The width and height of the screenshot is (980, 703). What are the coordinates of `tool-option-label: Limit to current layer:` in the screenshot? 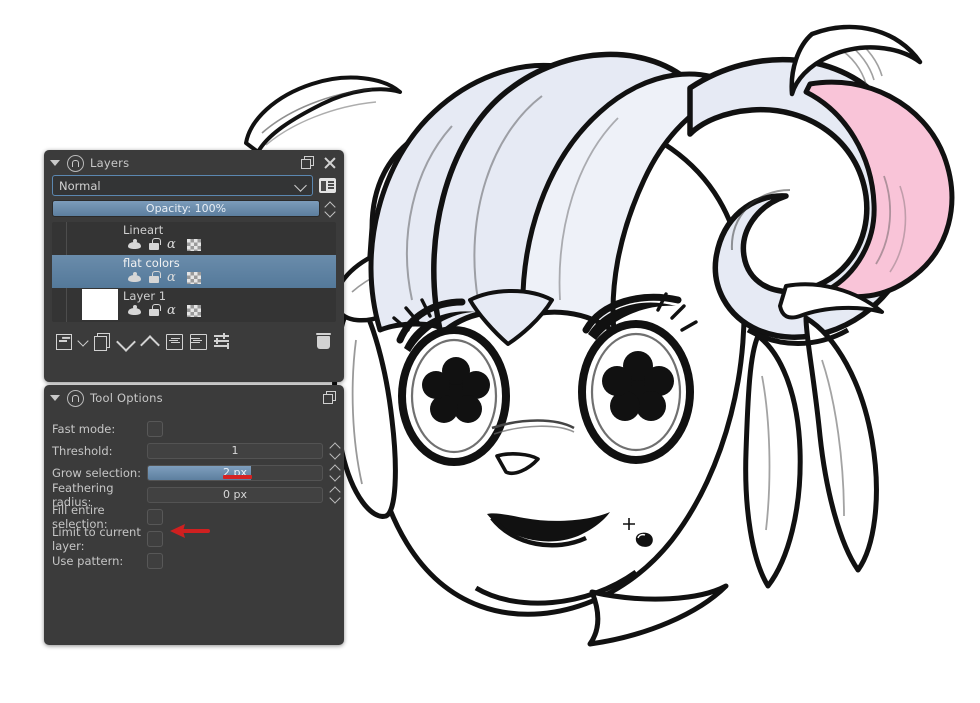 It's located at (96, 538).